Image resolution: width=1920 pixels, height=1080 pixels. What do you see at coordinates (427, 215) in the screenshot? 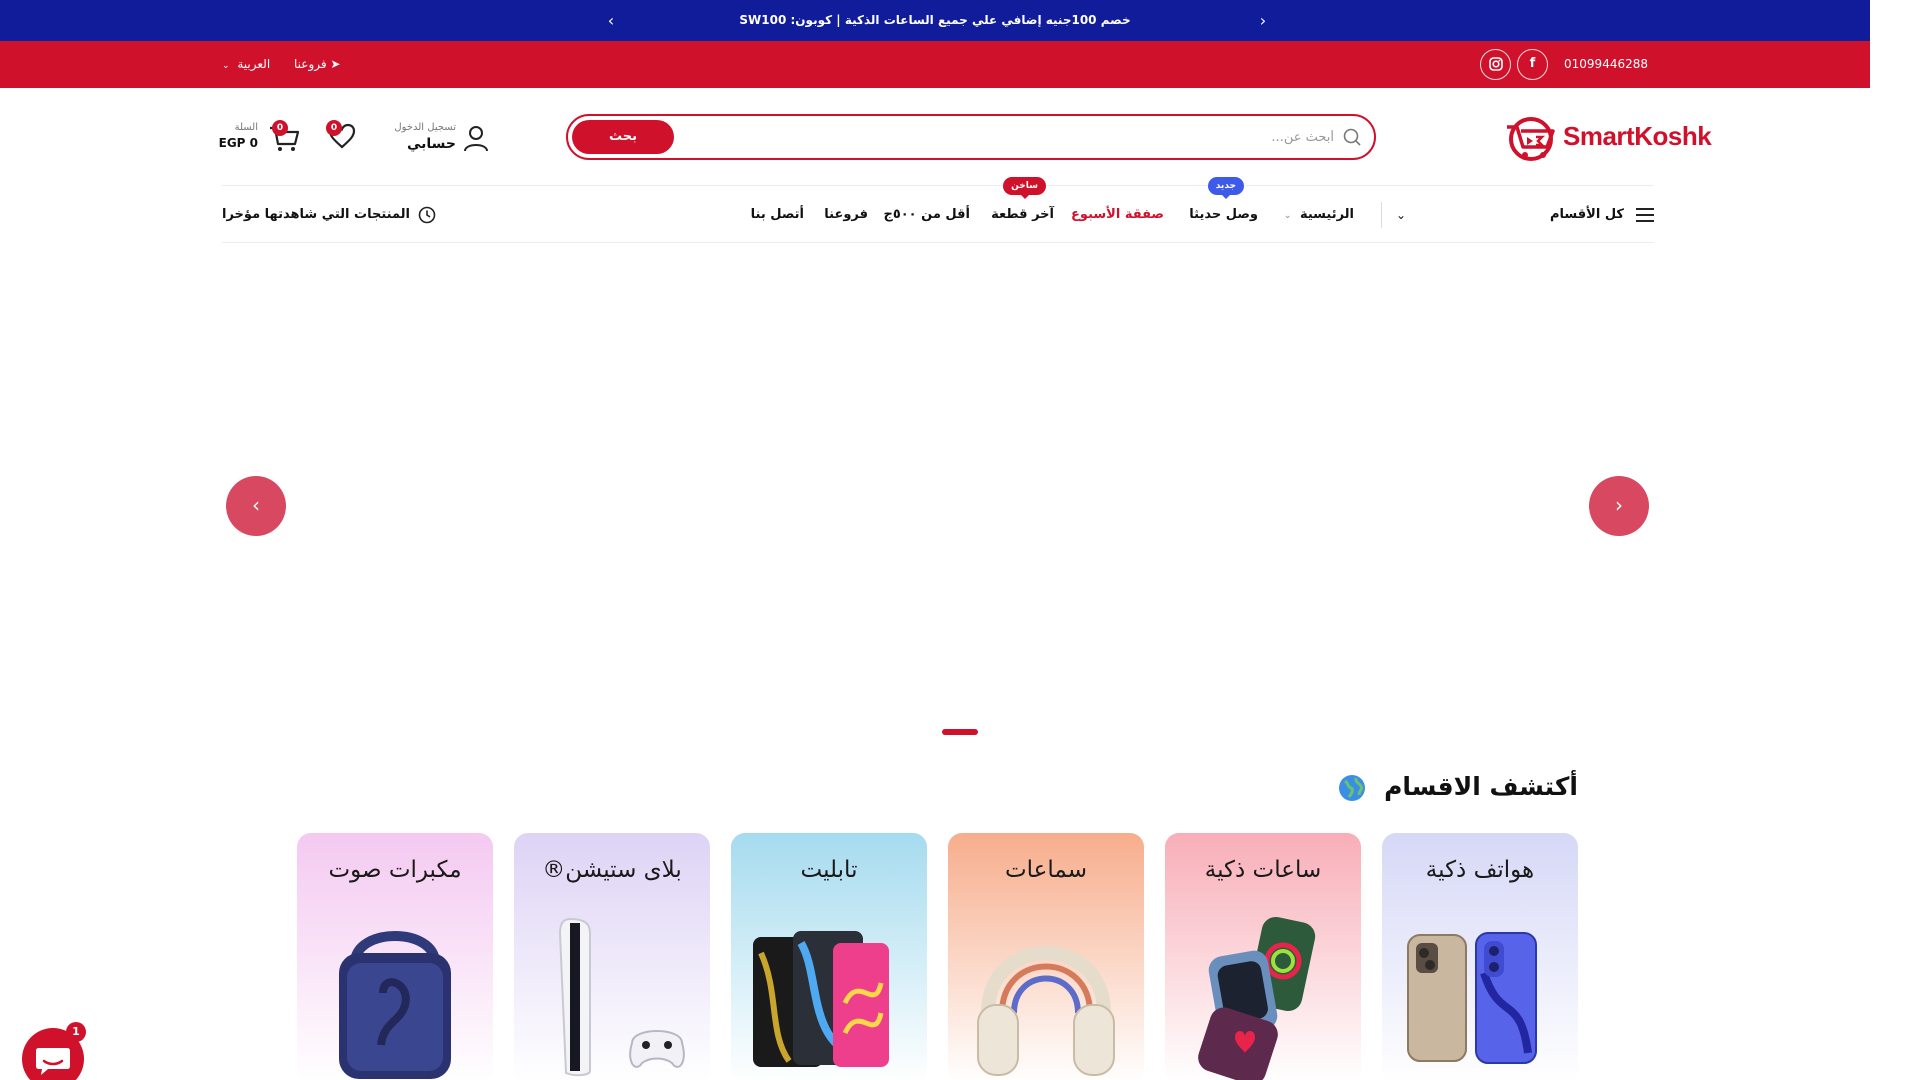
I see `clock-icon` at bounding box center [427, 215].